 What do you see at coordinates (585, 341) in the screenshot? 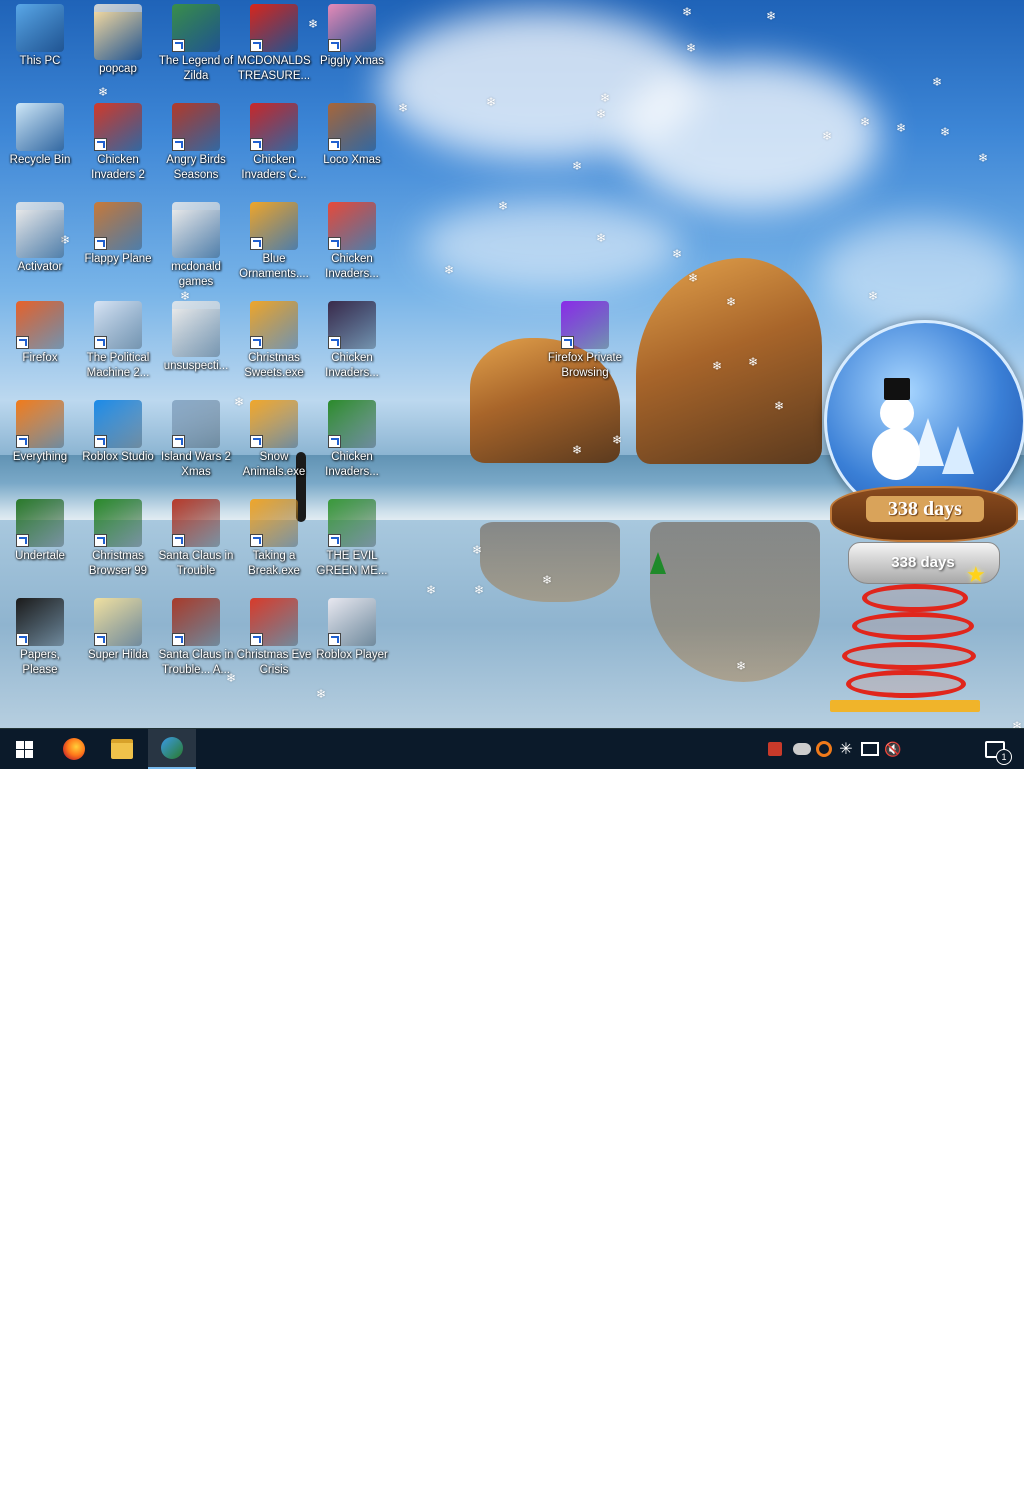
I see `desktop-icon: Firefox Private Browsing` at bounding box center [585, 341].